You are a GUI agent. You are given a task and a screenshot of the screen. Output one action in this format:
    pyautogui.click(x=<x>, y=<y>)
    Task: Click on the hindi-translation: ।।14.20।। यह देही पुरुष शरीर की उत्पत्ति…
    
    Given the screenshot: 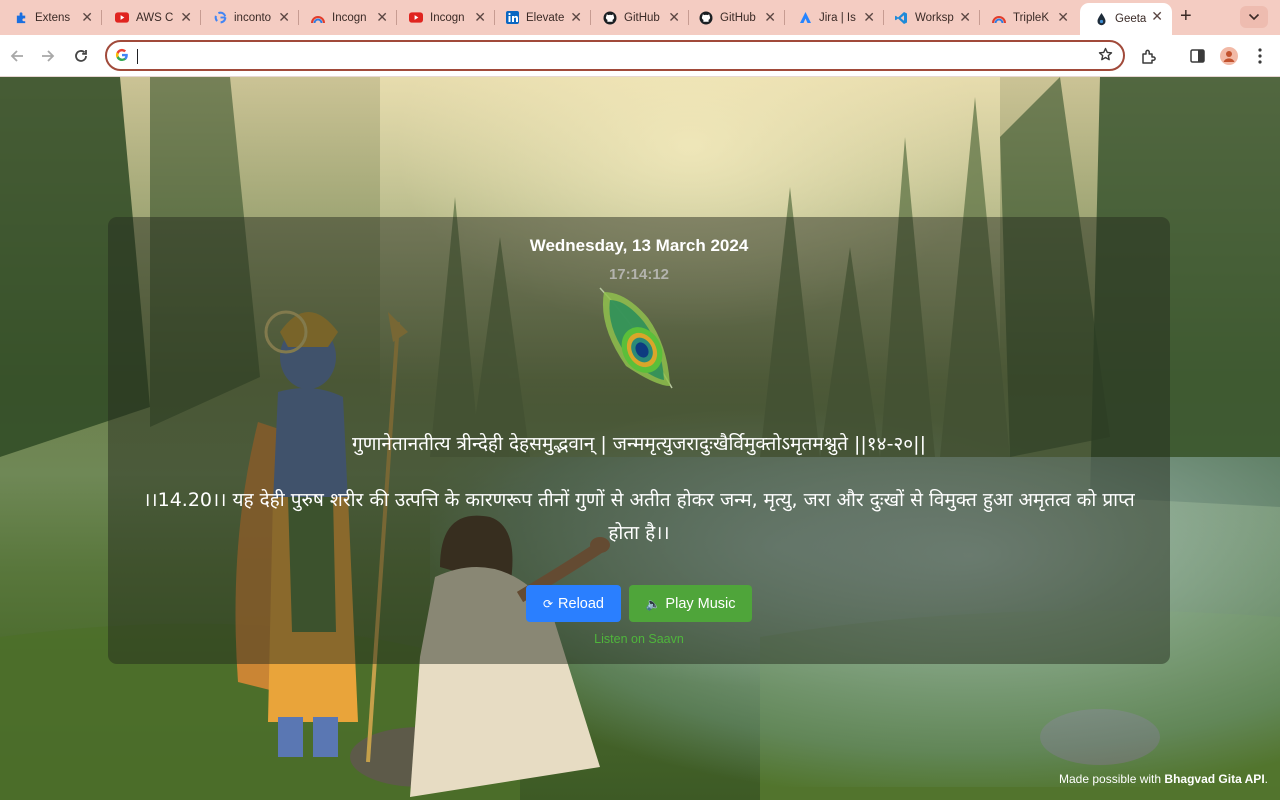 What is the action you would take?
    pyautogui.click(x=639, y=516)
    